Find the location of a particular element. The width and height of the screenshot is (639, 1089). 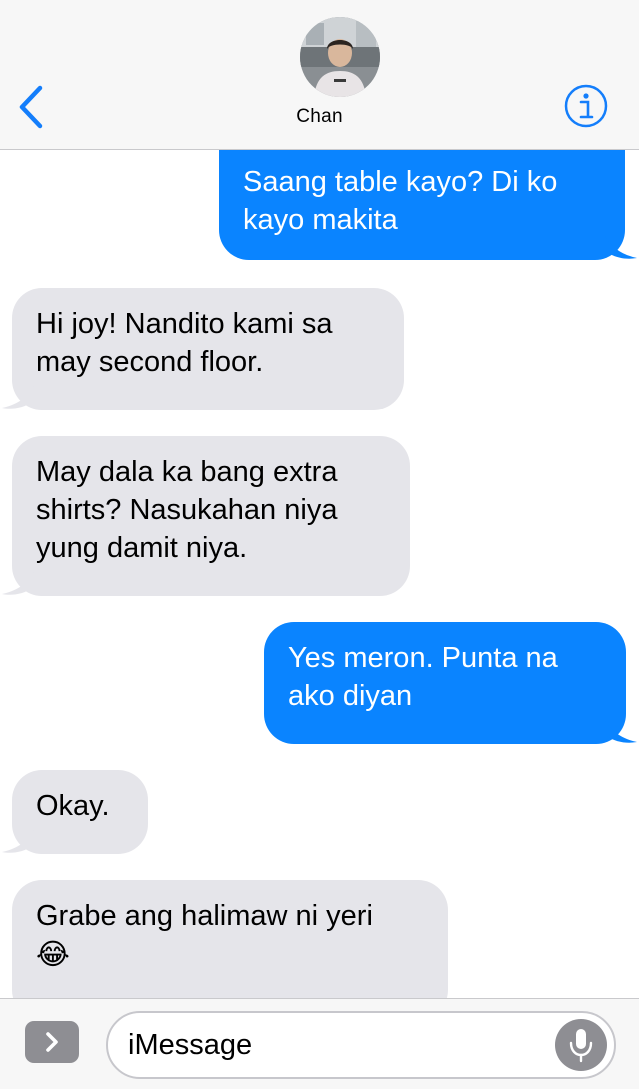

message-text: Yes meron. Punta na ako diyan is located at coordinates (423, 677).